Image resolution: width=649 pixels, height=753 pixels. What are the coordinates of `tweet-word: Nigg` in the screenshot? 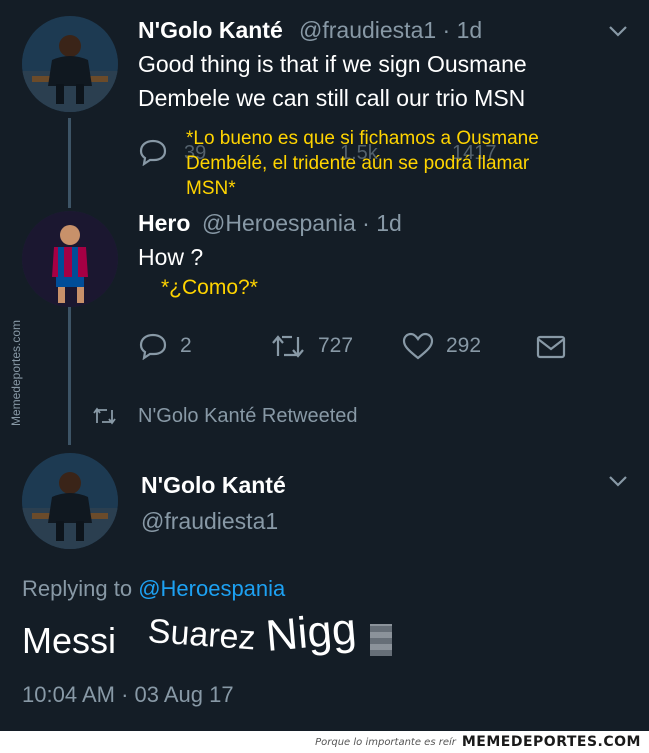 It's located at (311, 632).